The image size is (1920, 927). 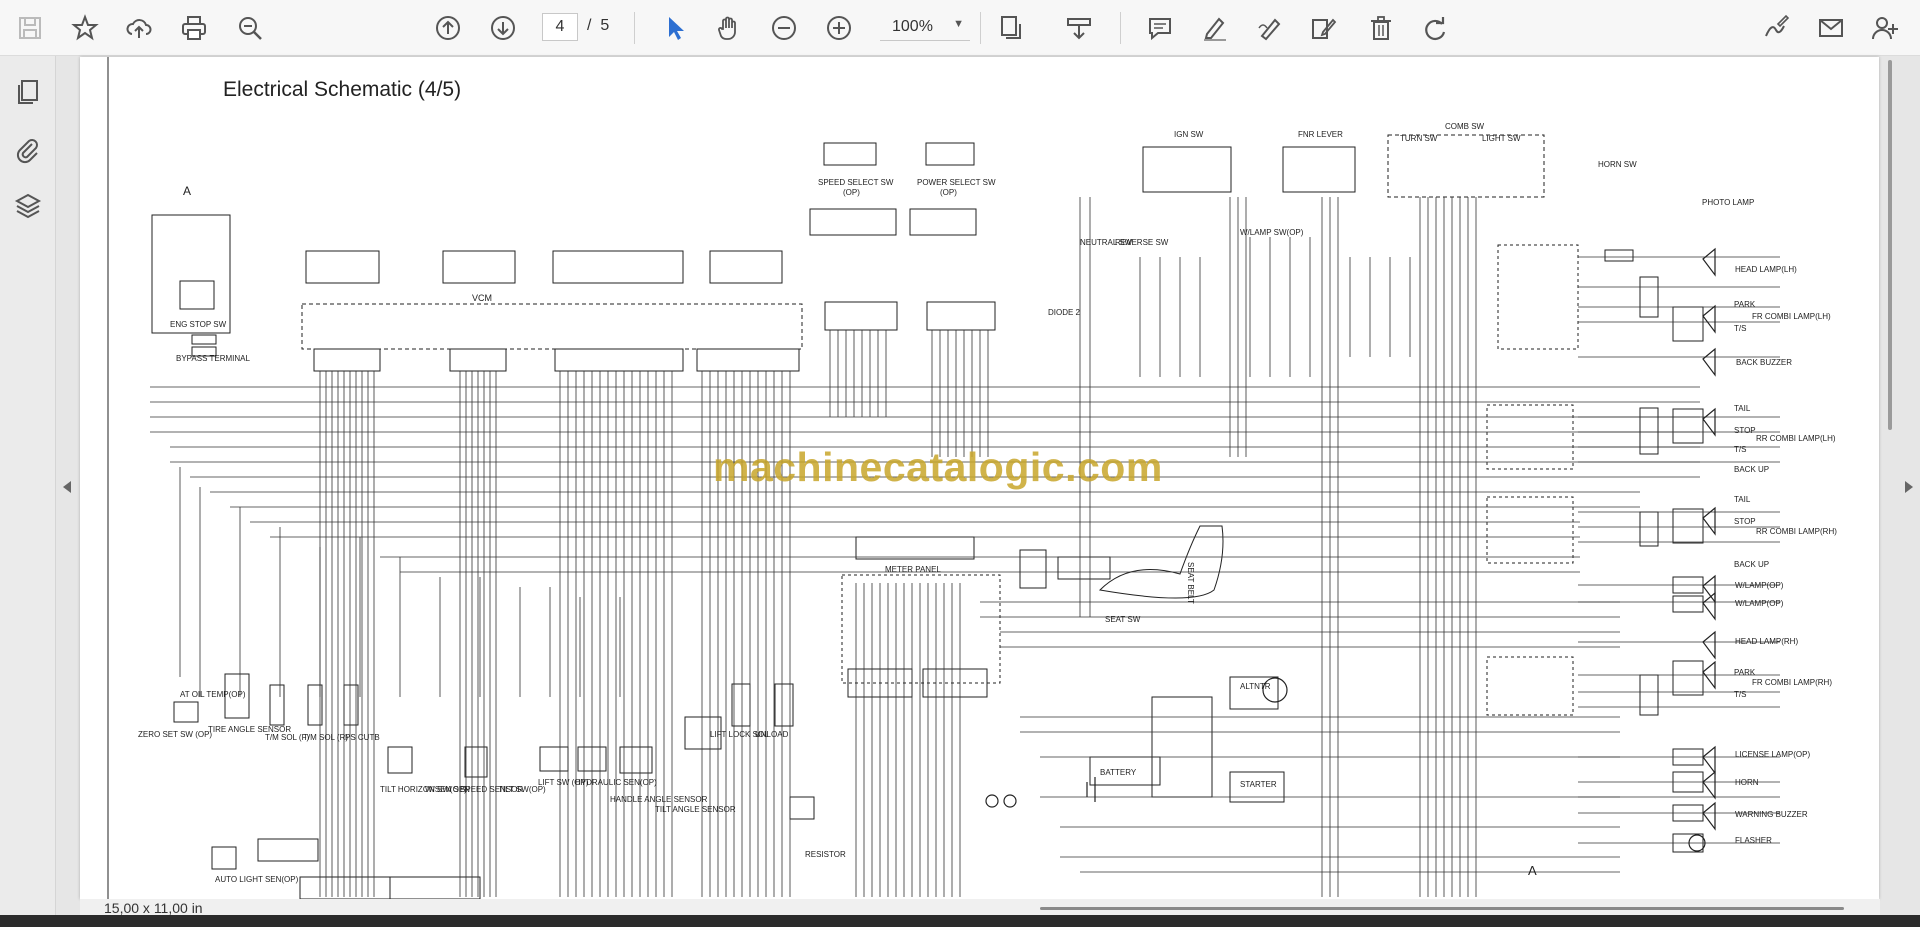 What do you see at coordinates (675, 28) in the screenshot?
I see `select-cursor-icon` at bounding box center [675, 28].